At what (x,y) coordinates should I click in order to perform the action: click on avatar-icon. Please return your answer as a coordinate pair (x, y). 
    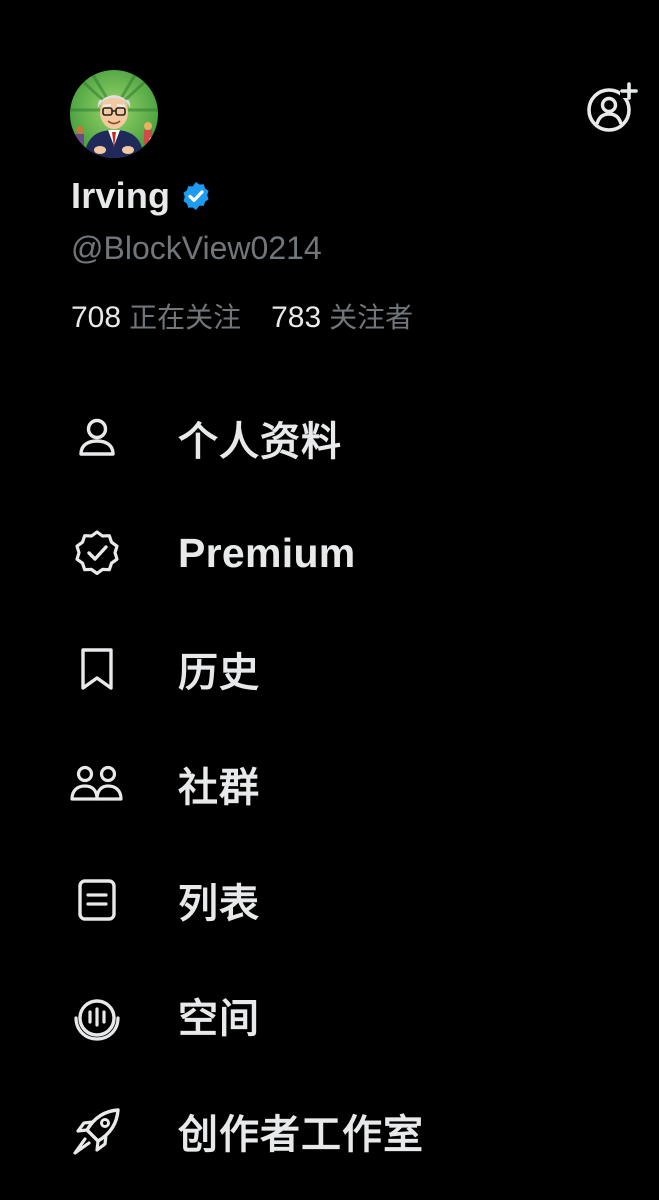
    Looking at the image, I should click on (114, 114).